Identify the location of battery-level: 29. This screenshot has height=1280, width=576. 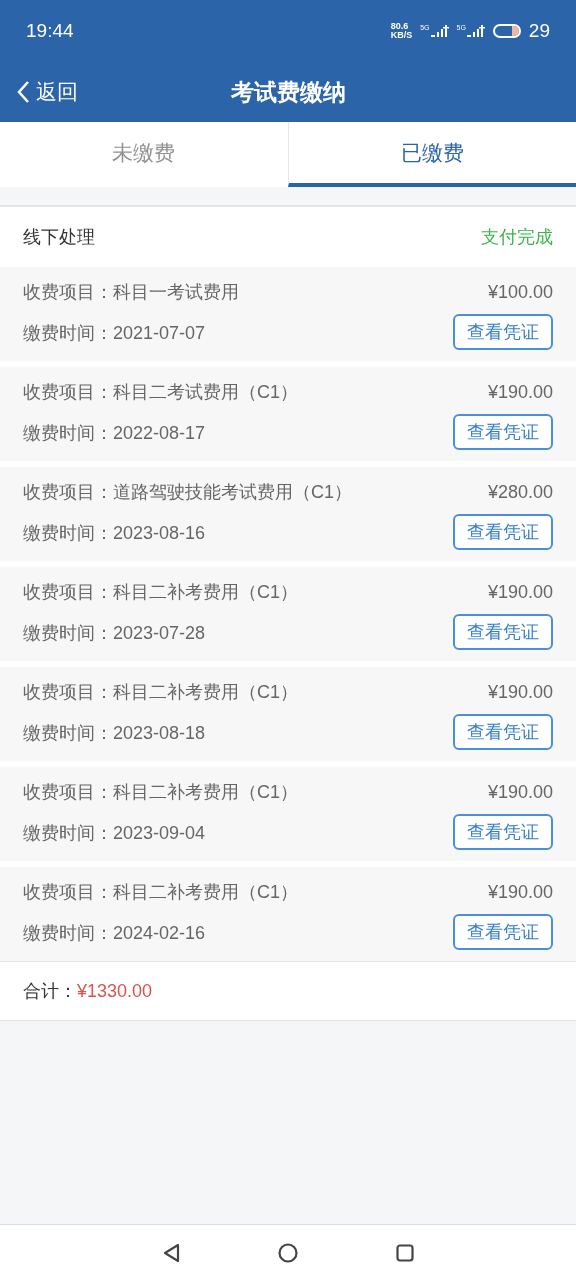
(539, 30).